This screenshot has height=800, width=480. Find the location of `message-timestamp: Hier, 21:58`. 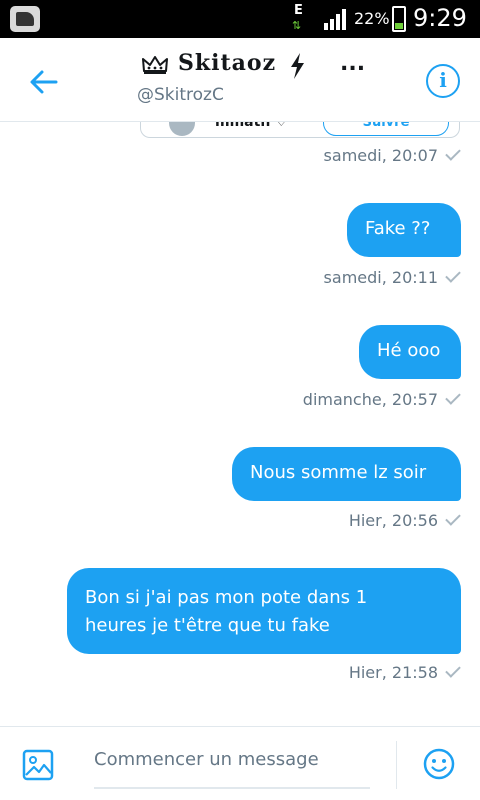

message-timestamp: Hier, 21:58 is located at coordinates (393, 672).